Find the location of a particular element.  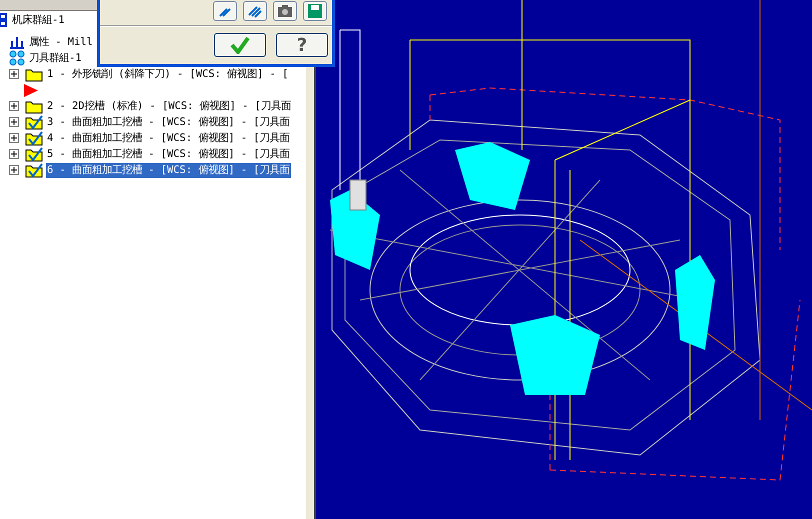

tree-item: 6 - 曲面粗加工挖槽 - [WCS: 俯视图] - [刀具面 is located at coordinates (168, 170).